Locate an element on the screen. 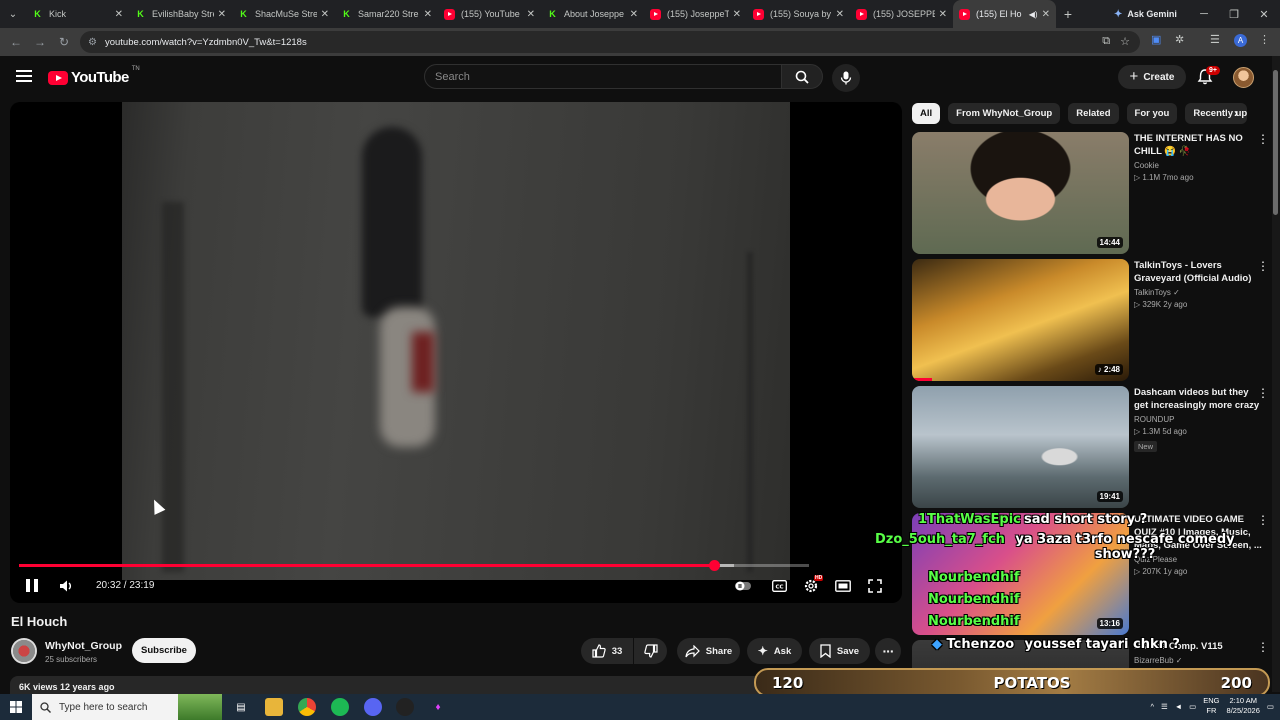 The width and height of the screenshot is (1280, 720). voice-search-button is located at coordinates (846, 78).